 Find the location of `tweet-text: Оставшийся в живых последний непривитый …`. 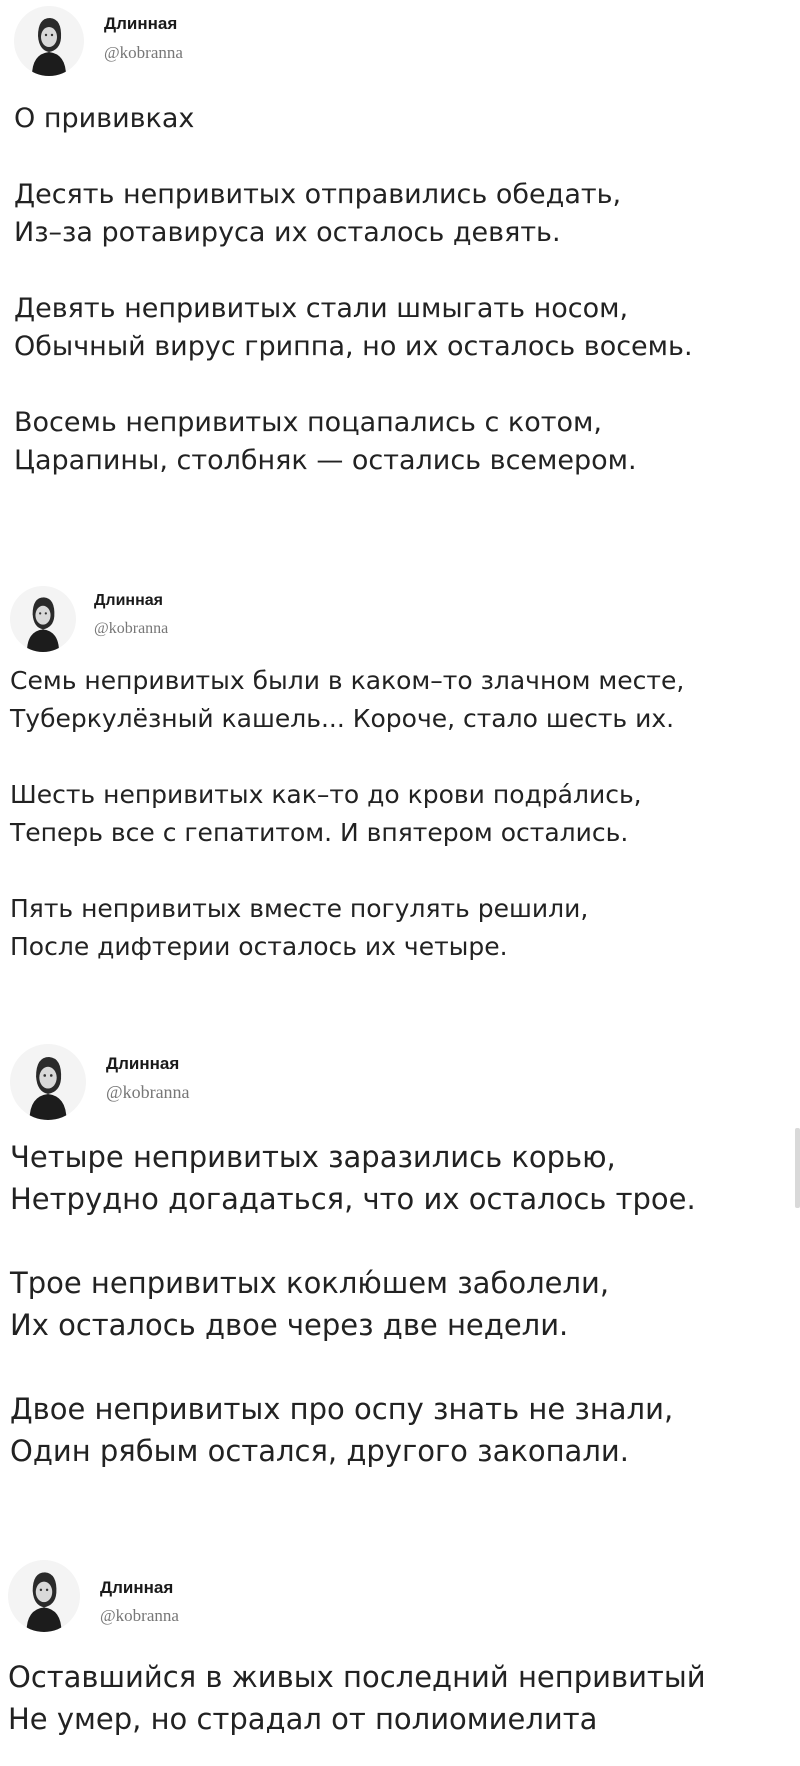

tweet-text: Оставшийся в живых последний непривитый … is located at coordinates (357, 1698).